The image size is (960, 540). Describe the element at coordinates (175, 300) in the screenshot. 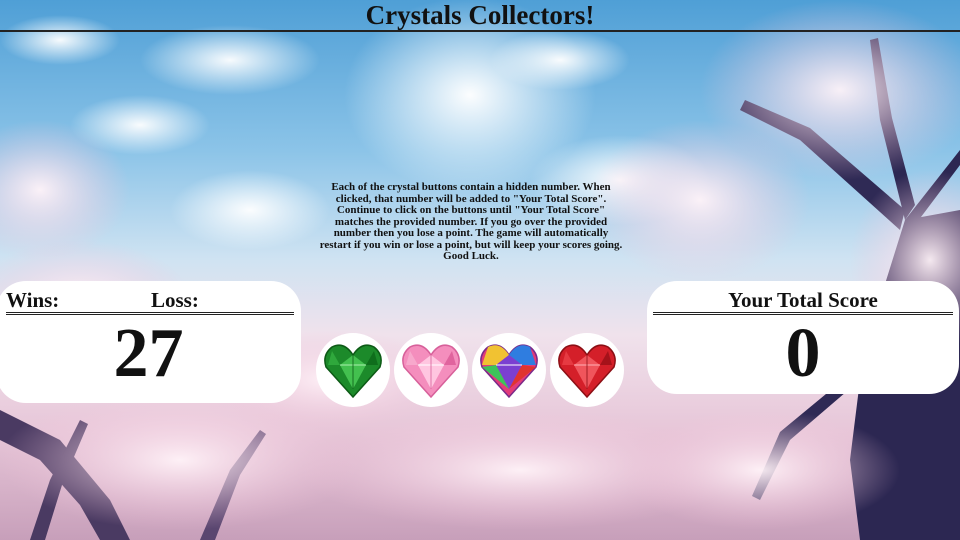

I see `loss-label: Loss:` at that location.